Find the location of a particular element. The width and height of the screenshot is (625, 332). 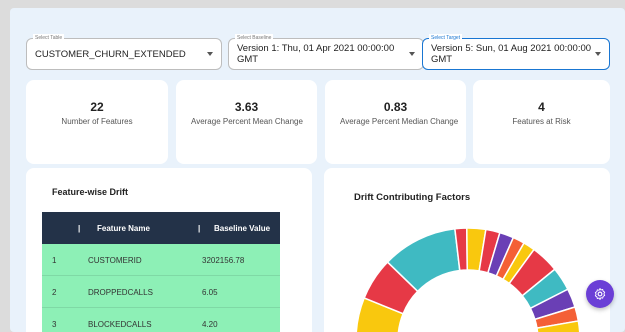

row-baseline-value: 3202156.78 is located at coordinates (223, 260).